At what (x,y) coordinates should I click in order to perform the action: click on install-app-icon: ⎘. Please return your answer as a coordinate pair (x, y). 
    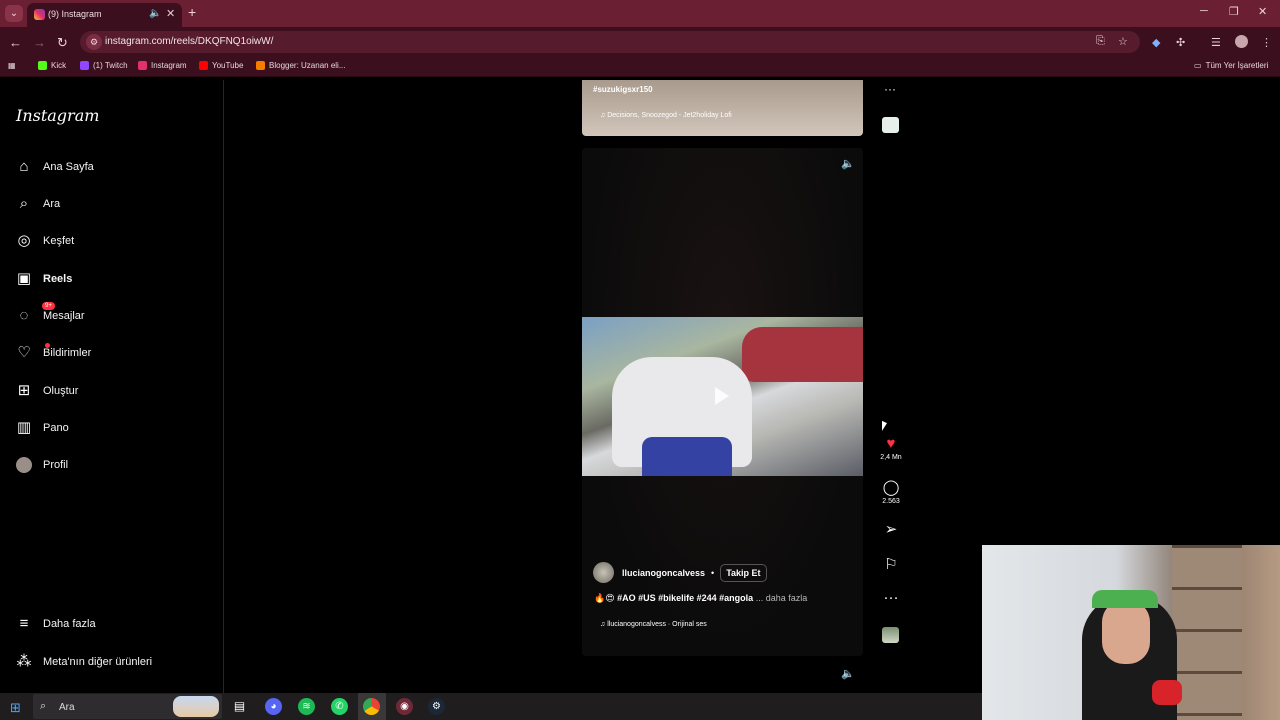
    Looking at the image, I should click on (1100, 41).